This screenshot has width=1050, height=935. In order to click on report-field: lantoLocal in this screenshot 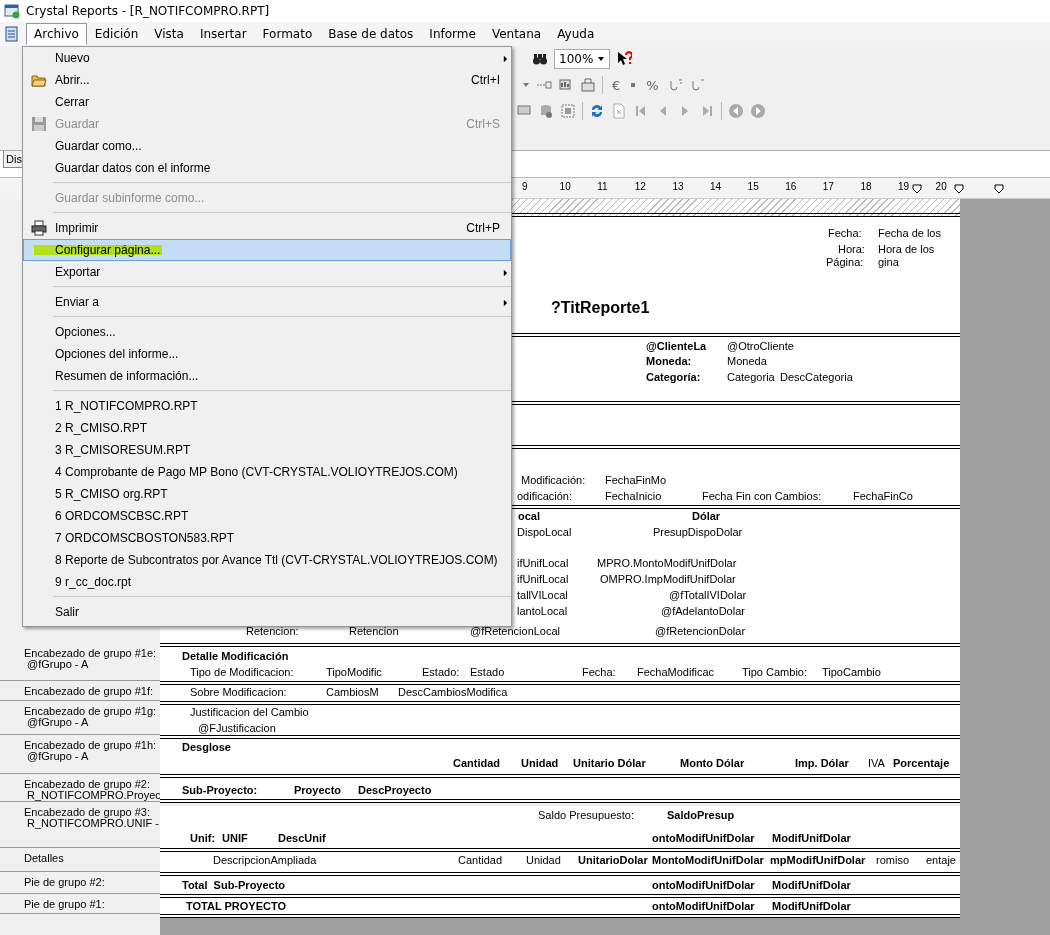, I will do `click(542, 611)`.